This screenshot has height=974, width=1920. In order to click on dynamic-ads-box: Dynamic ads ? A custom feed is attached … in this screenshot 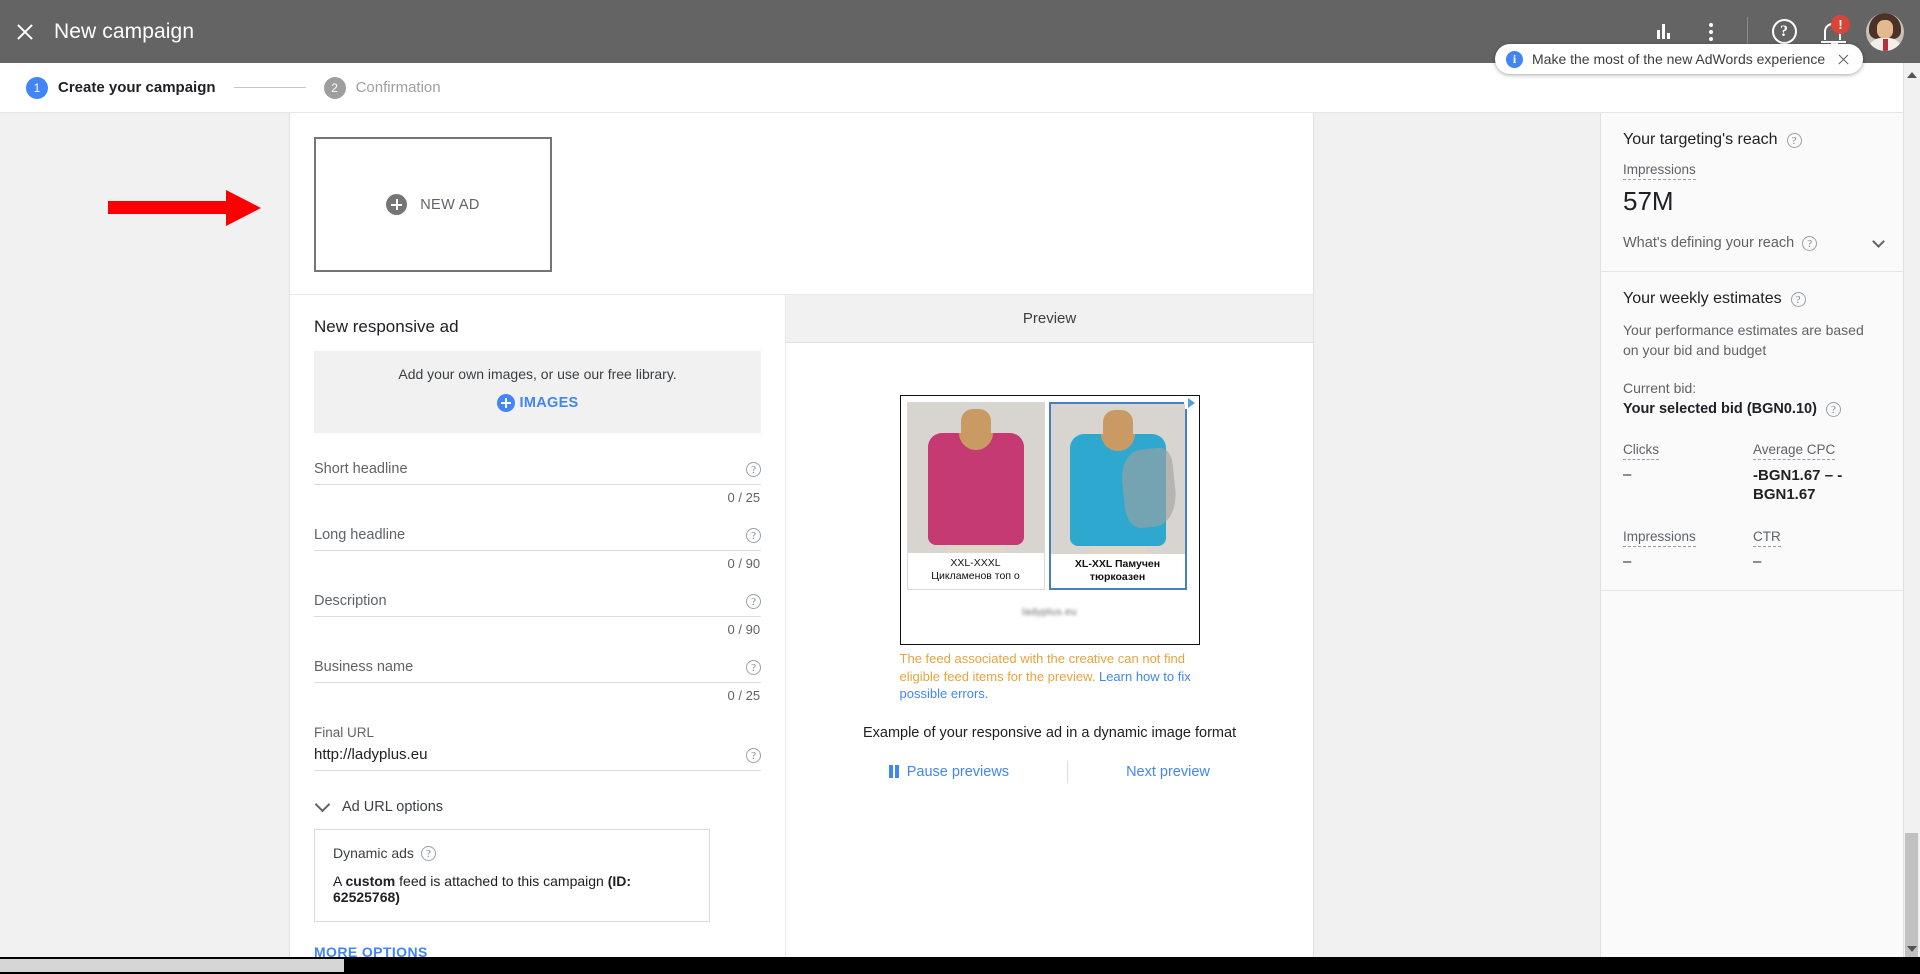, I will do `click(512, 875)`.